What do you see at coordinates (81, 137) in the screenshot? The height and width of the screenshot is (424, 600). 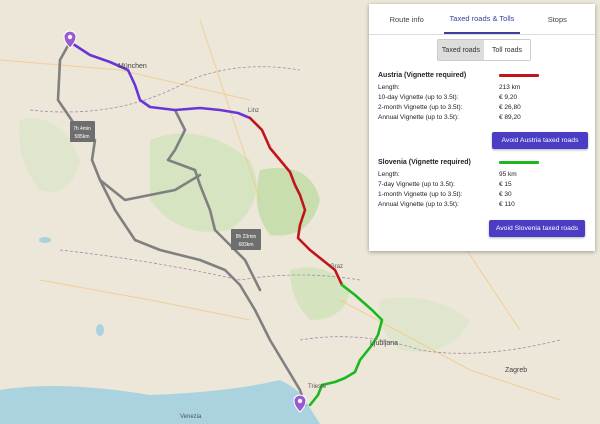 I see `route-label-1-distance: 585km` at bounding box center [81, 137].